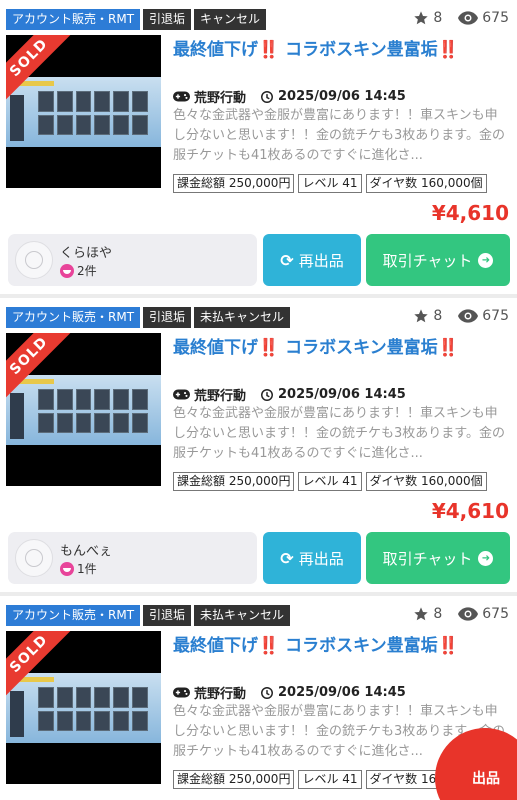 This screenshot has height=800, width=517. I want to click on tag-status: キャンセル, so click(230, 19).